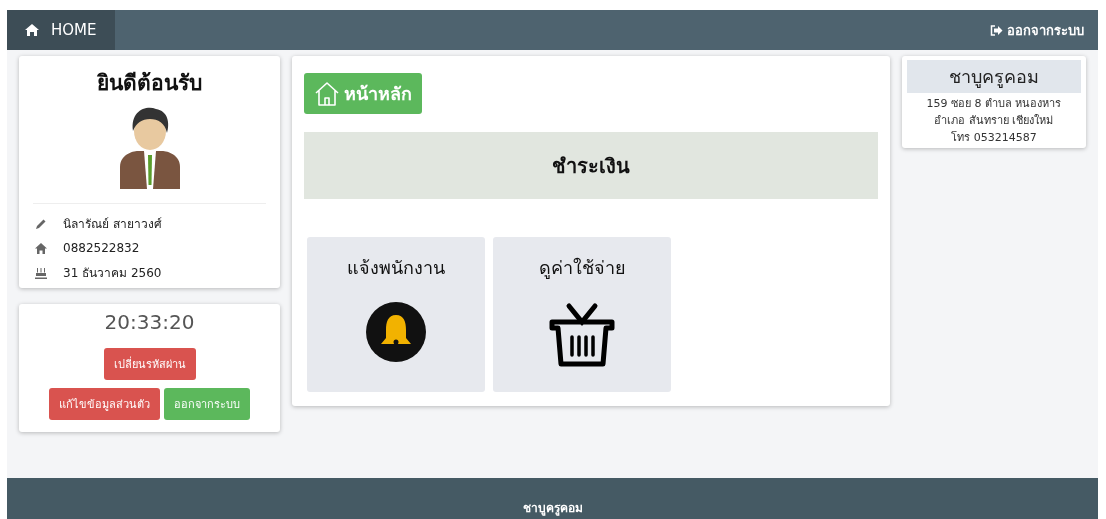 The height and width of the screenshot is (519, 1106). What do you see at coordinates (993, 76) in the screenshot?
I see `shop-name: ชาบูครูคอม` at bounding box center [993, 76].